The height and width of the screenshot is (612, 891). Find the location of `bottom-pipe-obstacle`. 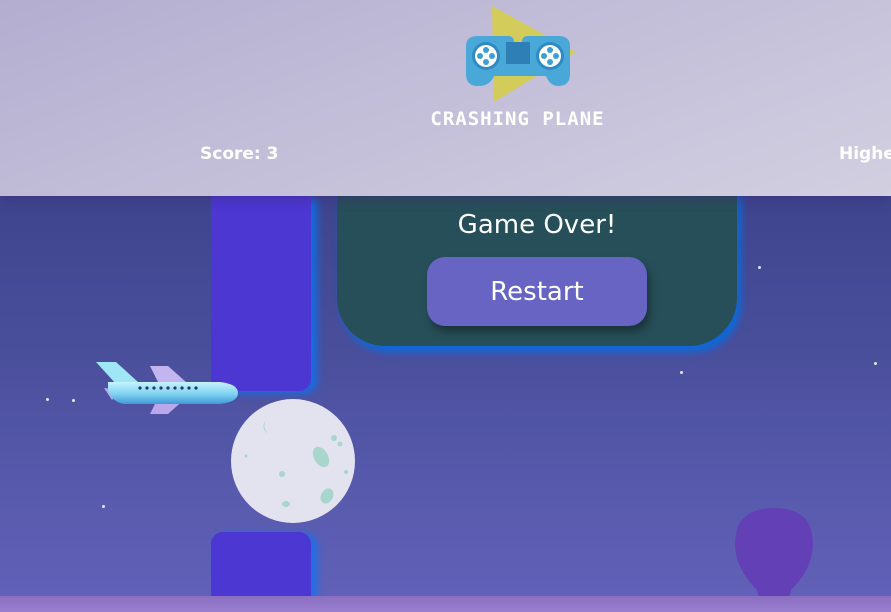

bottom-pipe-obstacle is located at coordinates (261, 564).